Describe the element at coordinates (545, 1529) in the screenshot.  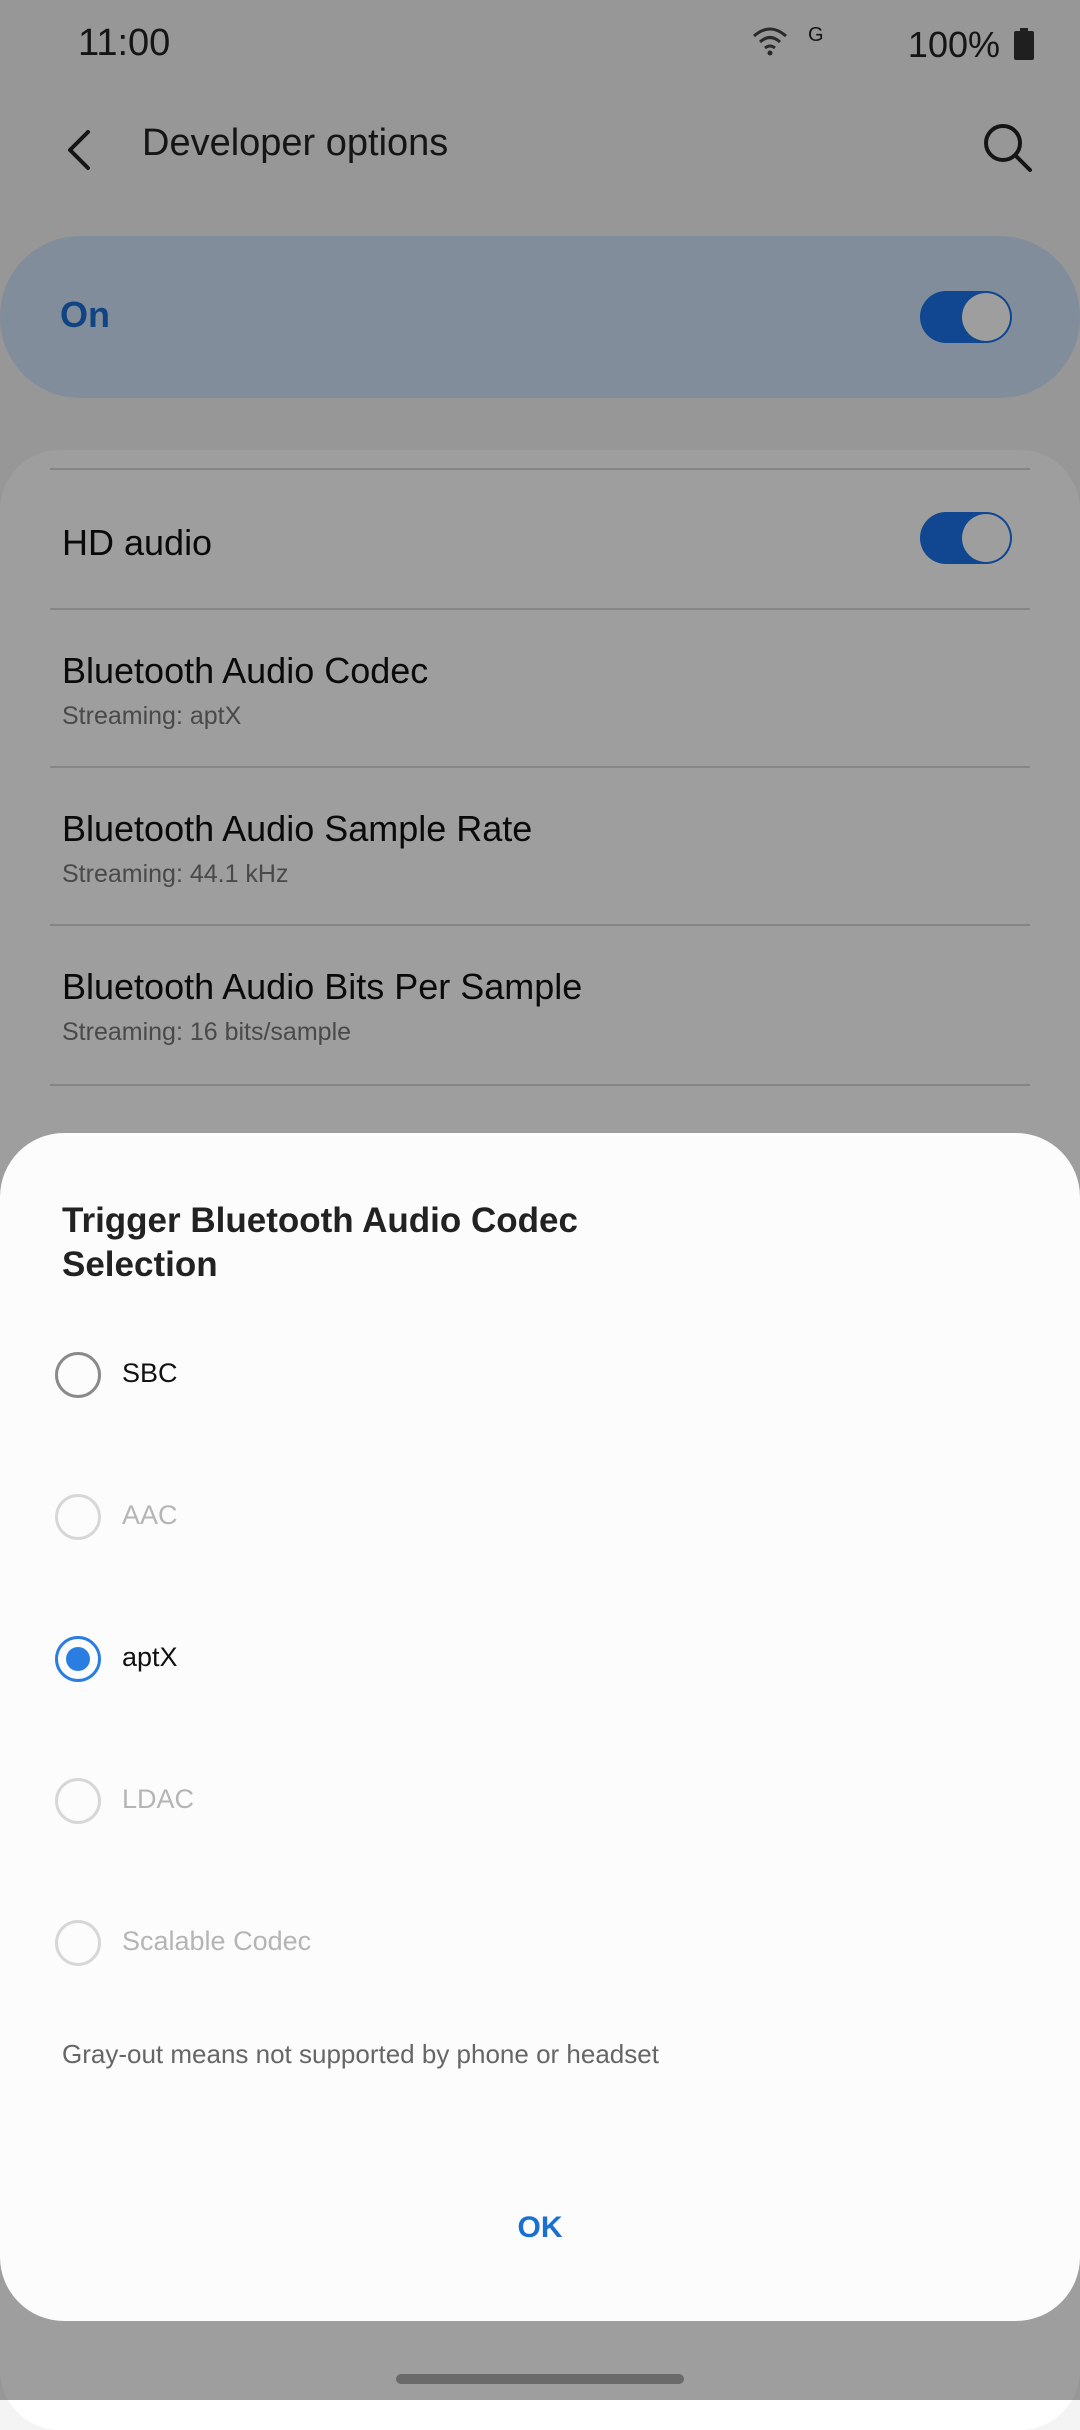
I see `option-aac: AAC` at that location.